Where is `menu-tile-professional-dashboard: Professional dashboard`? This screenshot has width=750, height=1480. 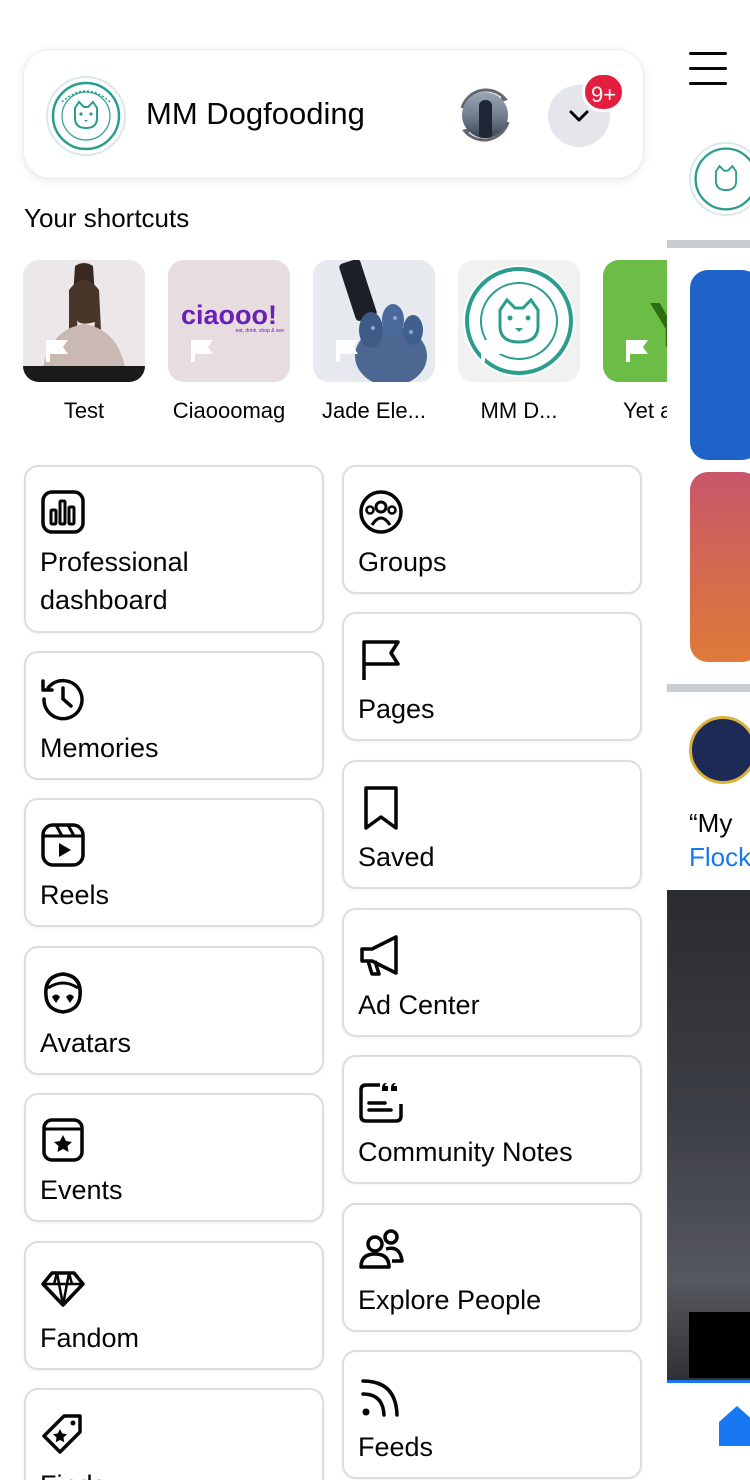
menu-tile-professional-dashboard: Professional dashboard is located at coordinates (174, 549).